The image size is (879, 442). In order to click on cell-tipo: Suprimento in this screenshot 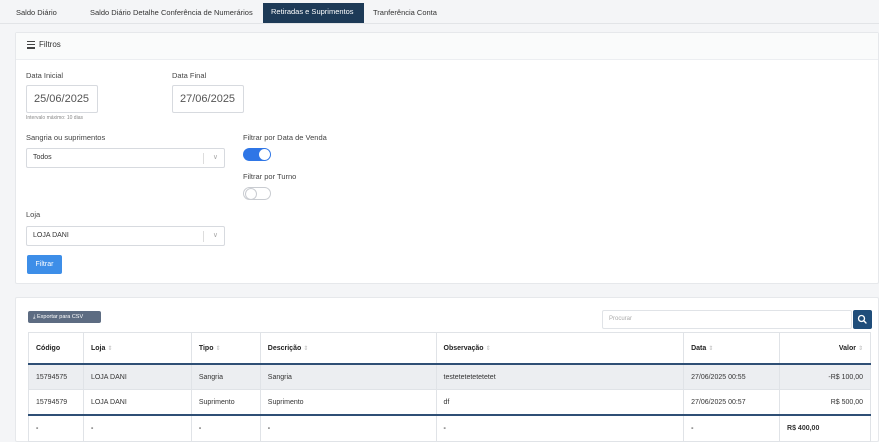, I will do `click(225, 402)`.